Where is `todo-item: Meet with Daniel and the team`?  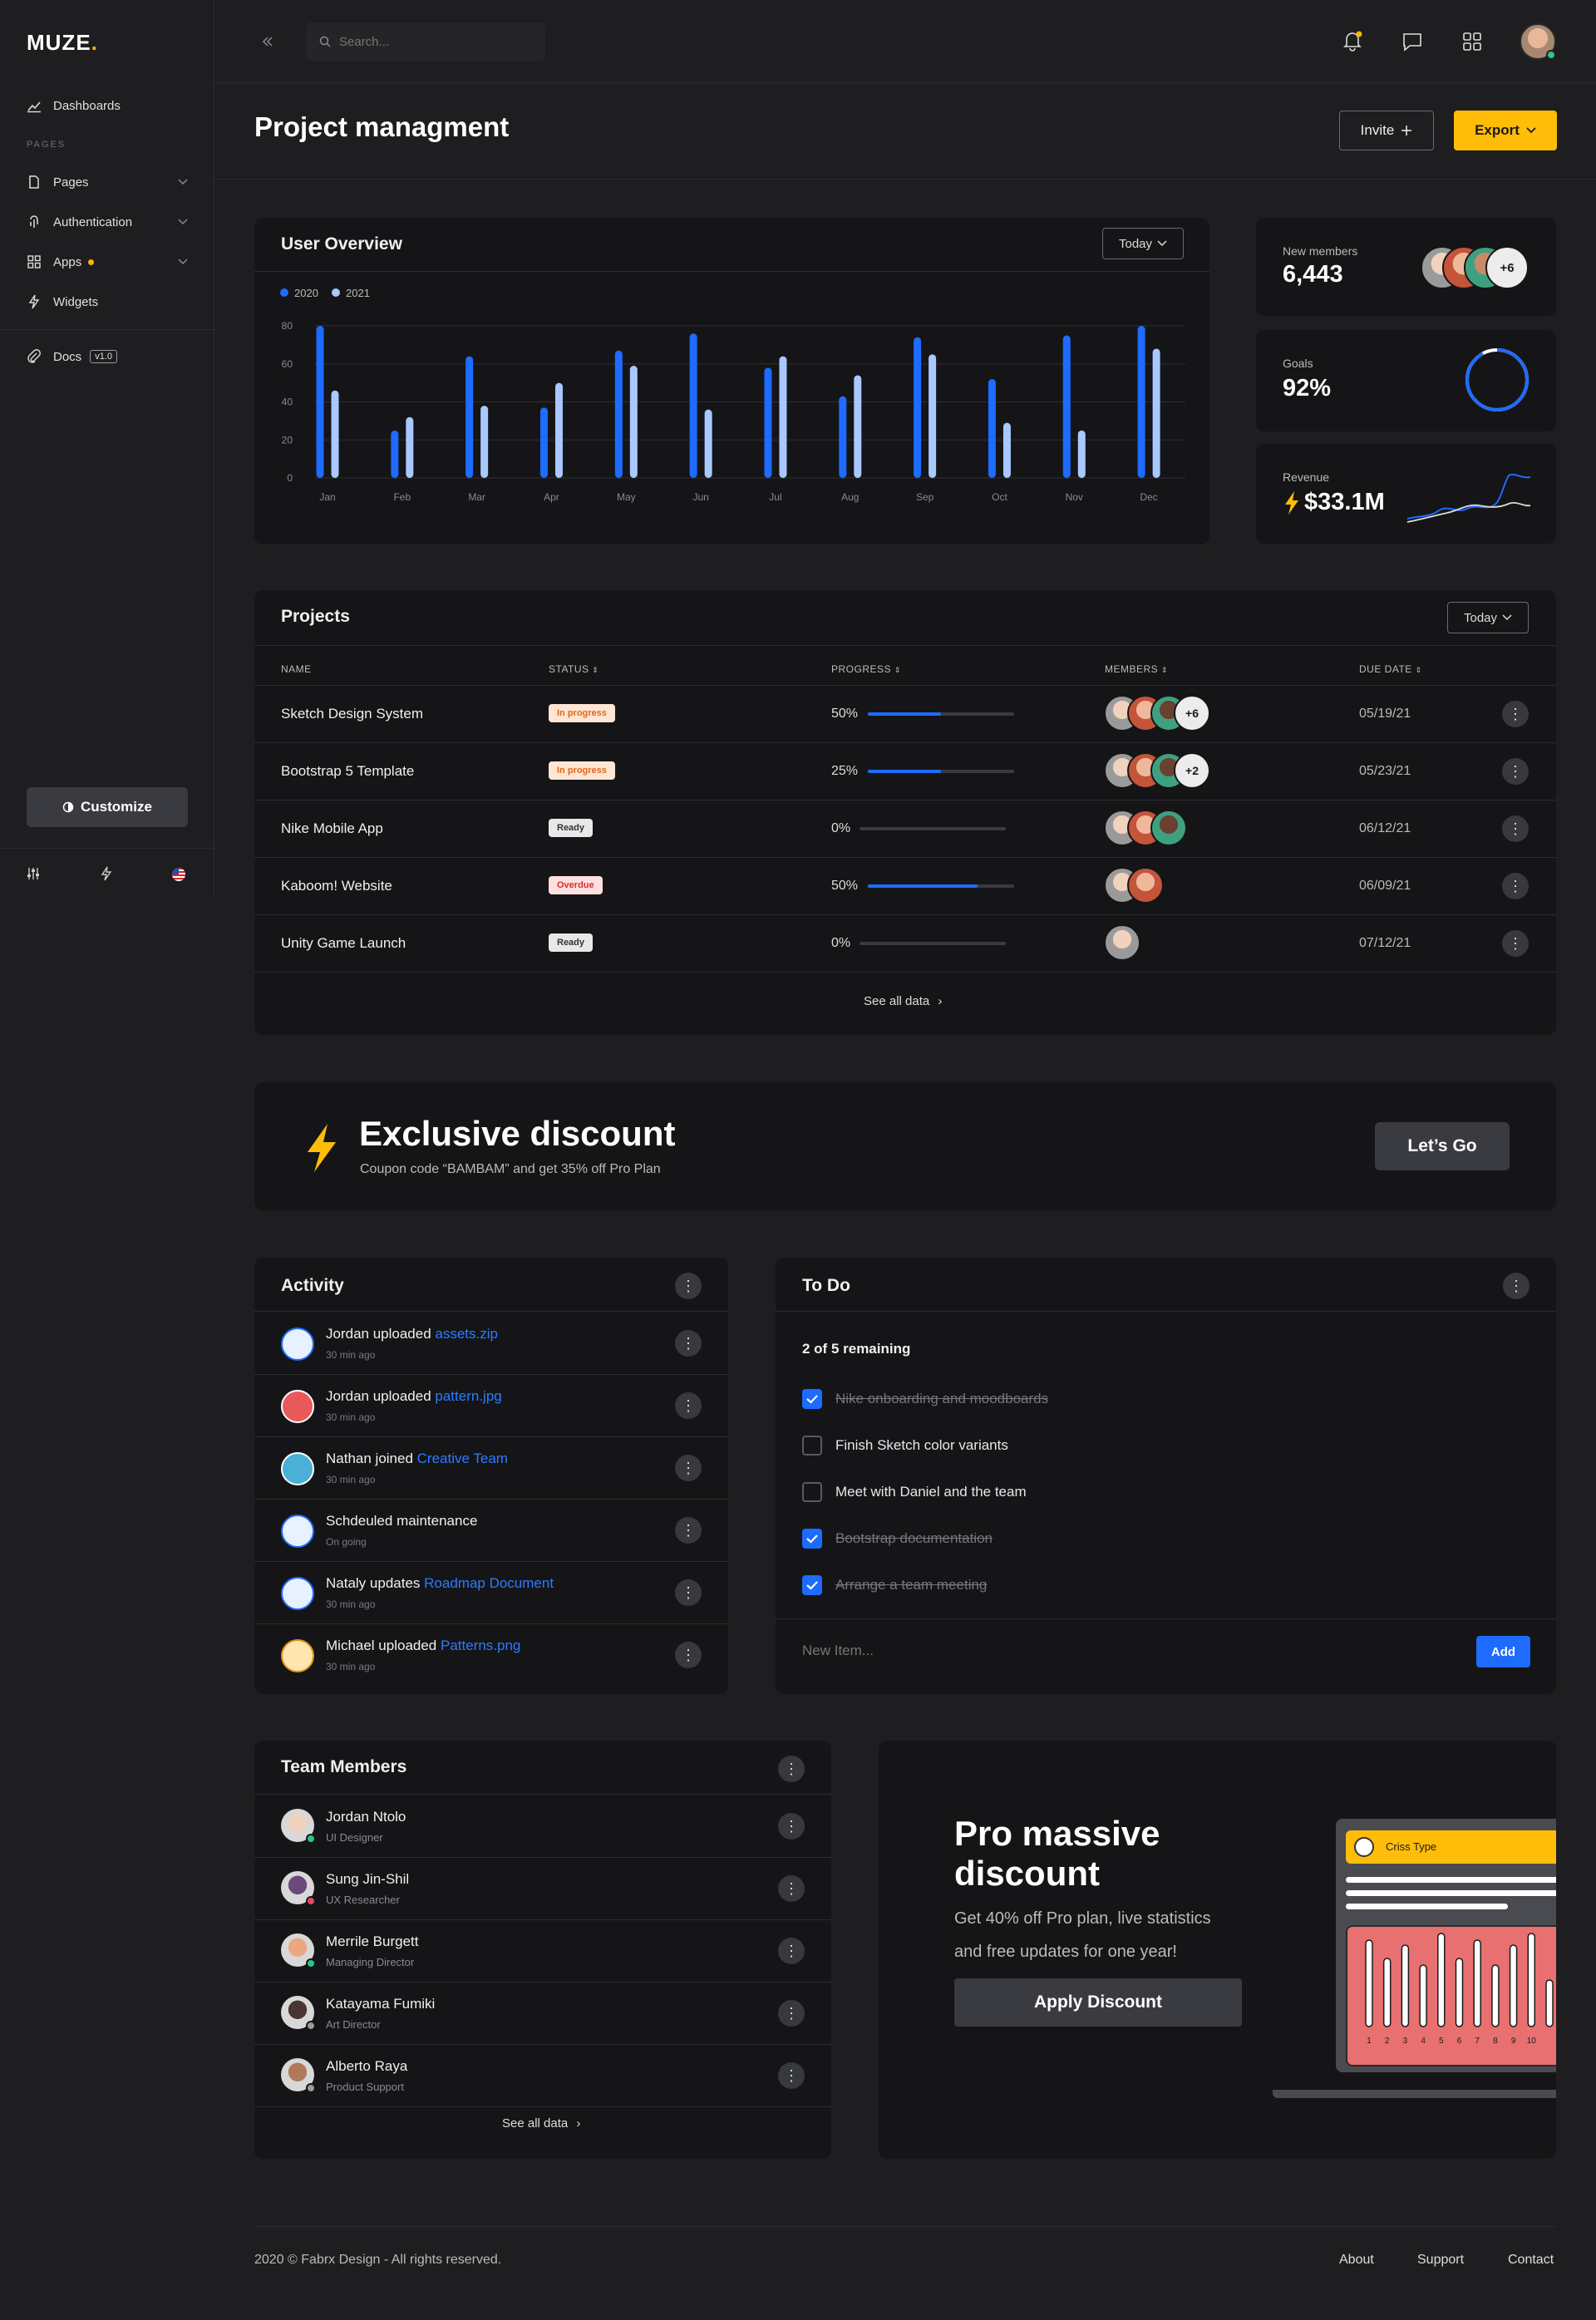
todo-item: Meet with Daniel and the team is located at coordinates (1166, 1492).